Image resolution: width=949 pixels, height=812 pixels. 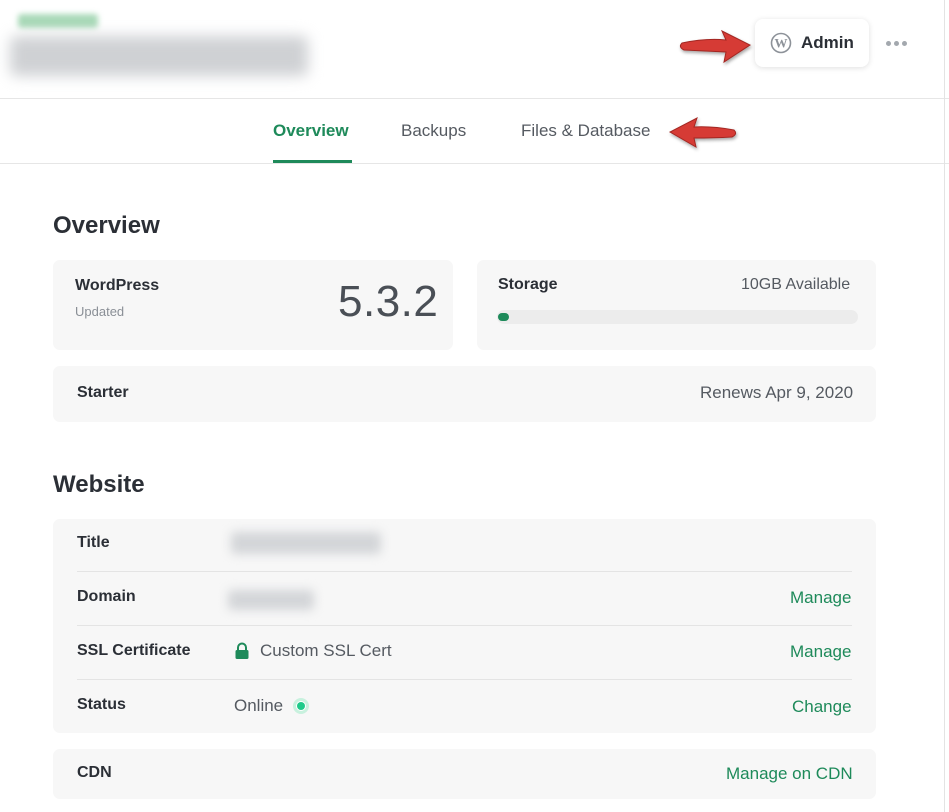 What do you see at coordinates (94, 772) in the screenshot?
I see `cdn-label: CDN` at bounding box center [94, 772].